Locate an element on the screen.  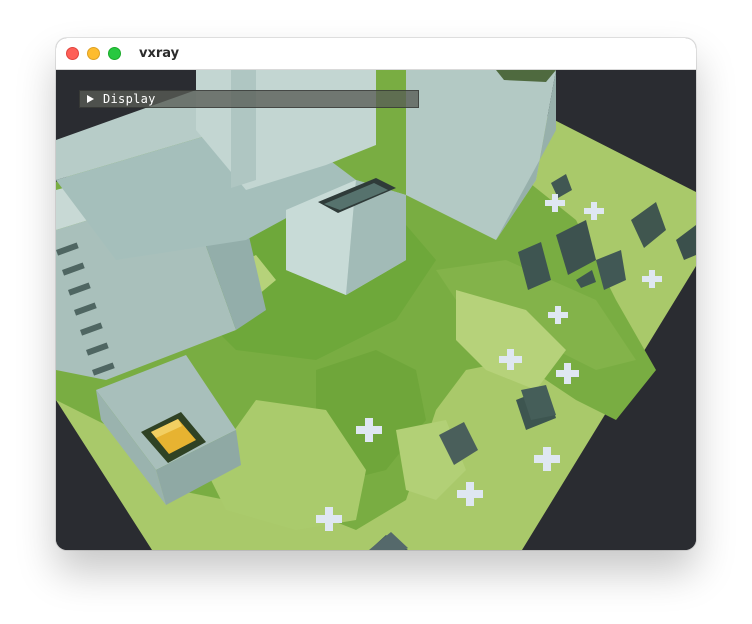
minimize-button is located at coordinates (93, 53).